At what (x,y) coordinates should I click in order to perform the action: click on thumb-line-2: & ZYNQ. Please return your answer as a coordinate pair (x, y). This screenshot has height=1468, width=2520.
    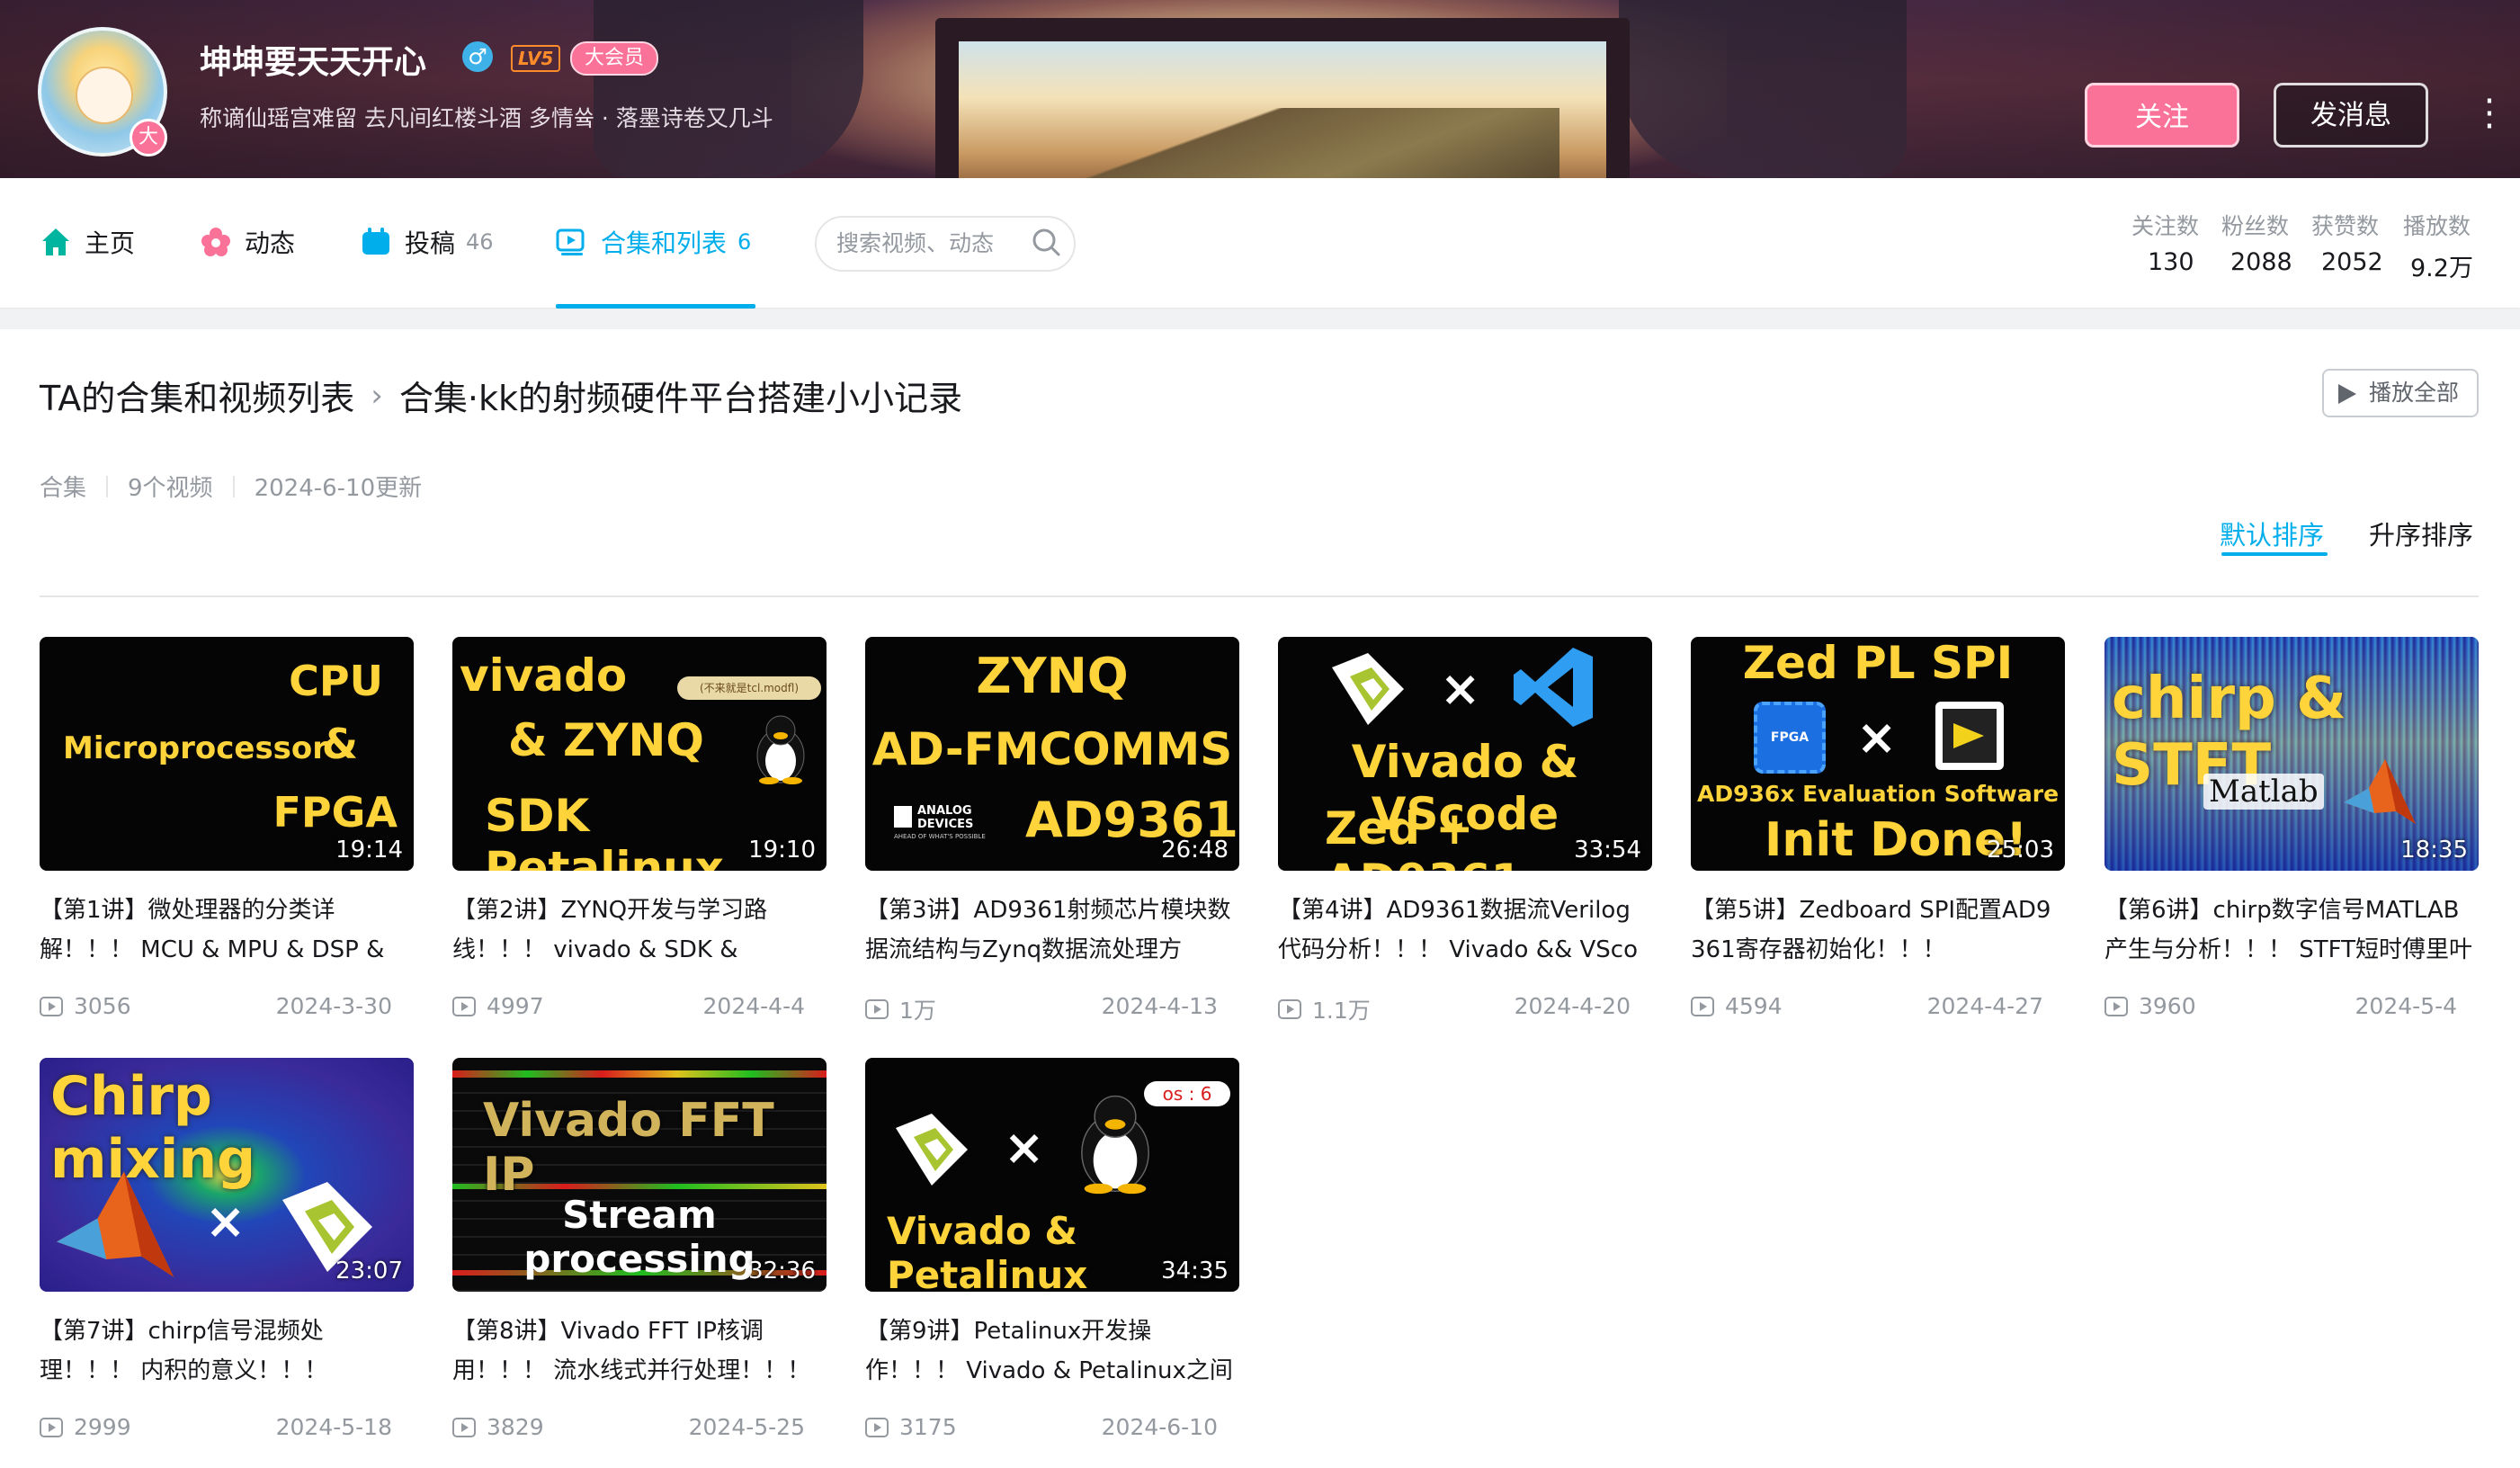
    Looking at the image, I should click on (606, 740).